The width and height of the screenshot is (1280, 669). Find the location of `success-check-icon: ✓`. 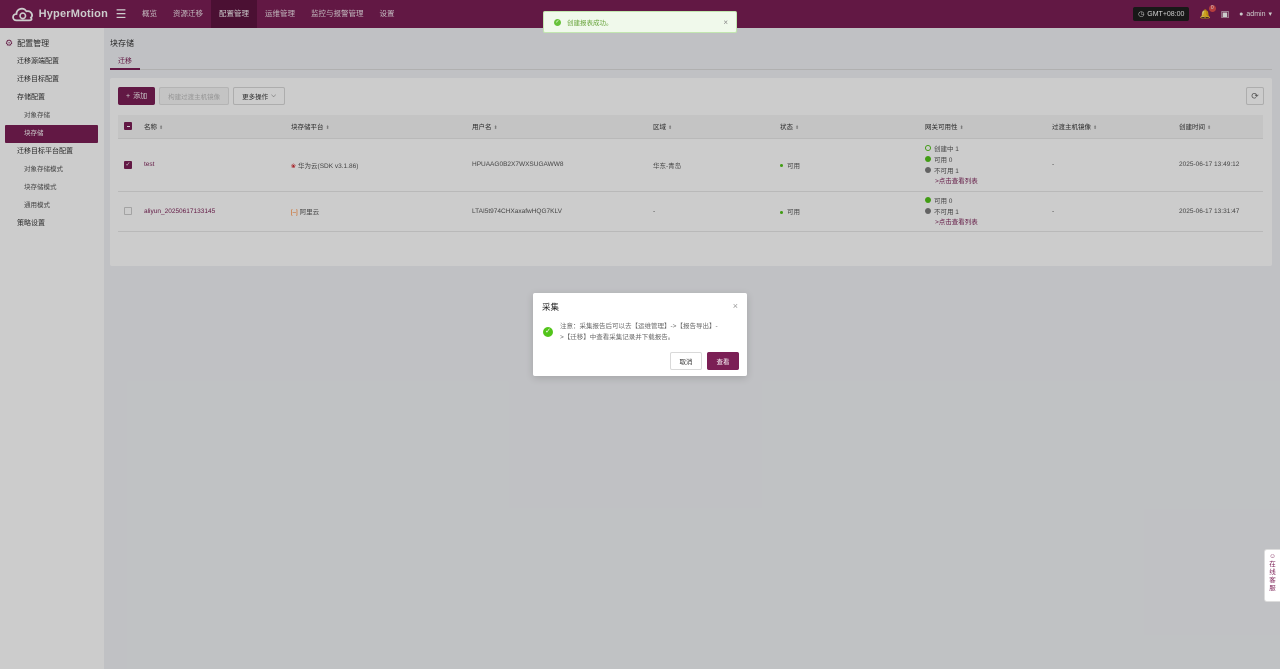

success-check-icon: ✓ is located at coordinates (548, 332).